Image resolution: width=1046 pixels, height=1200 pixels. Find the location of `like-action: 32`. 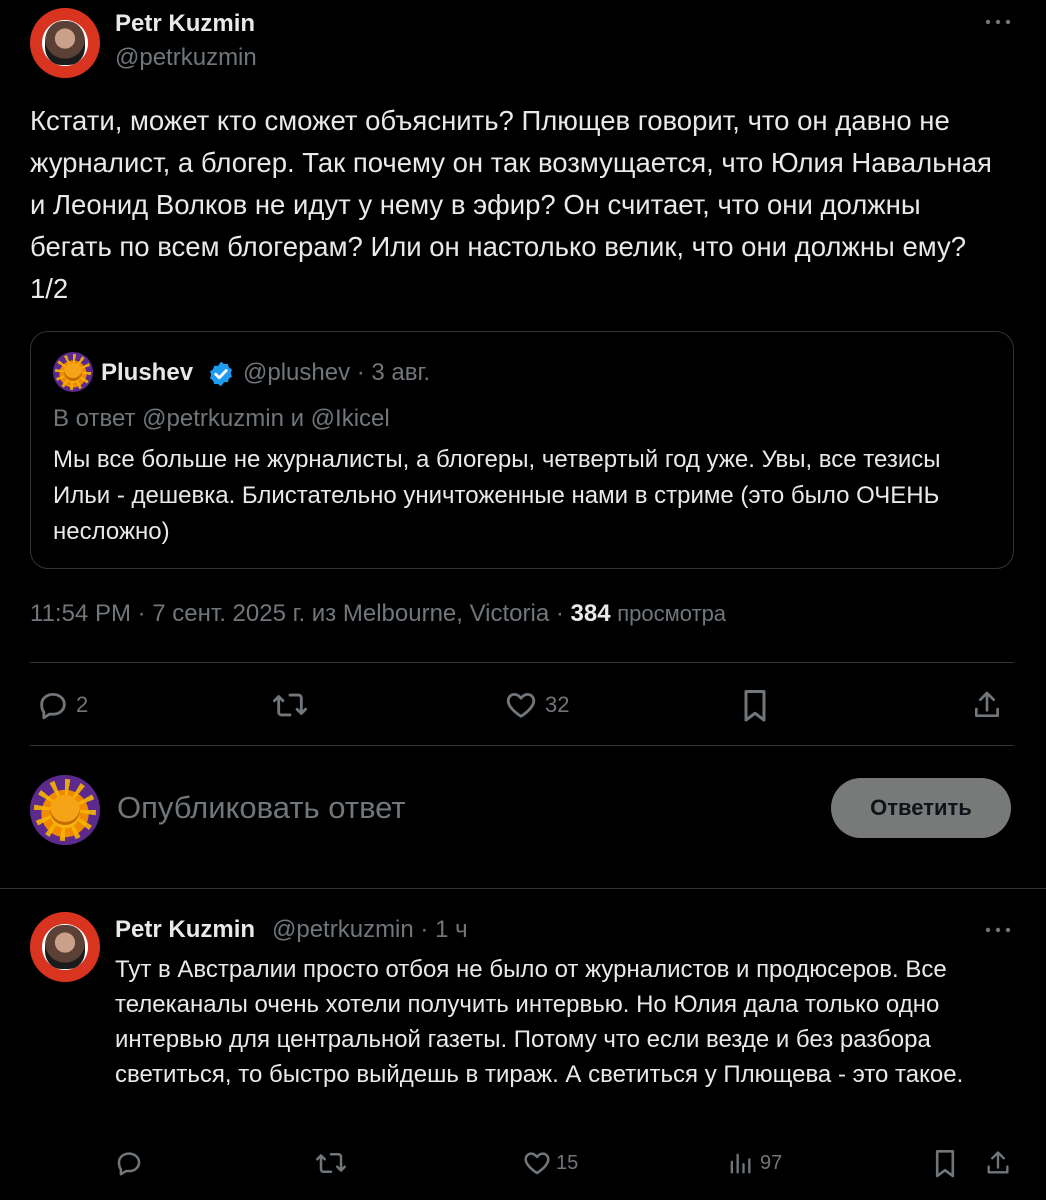

like-action: 32 is located at coordinates (536, 705).